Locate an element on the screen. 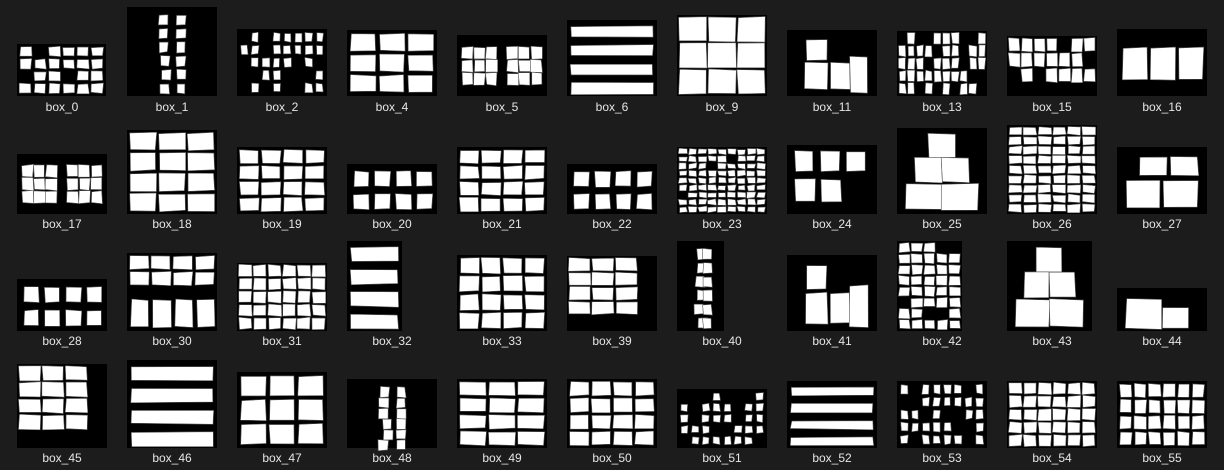  file-thumbnail-item: box_17 is located at coordinates (62, 175).